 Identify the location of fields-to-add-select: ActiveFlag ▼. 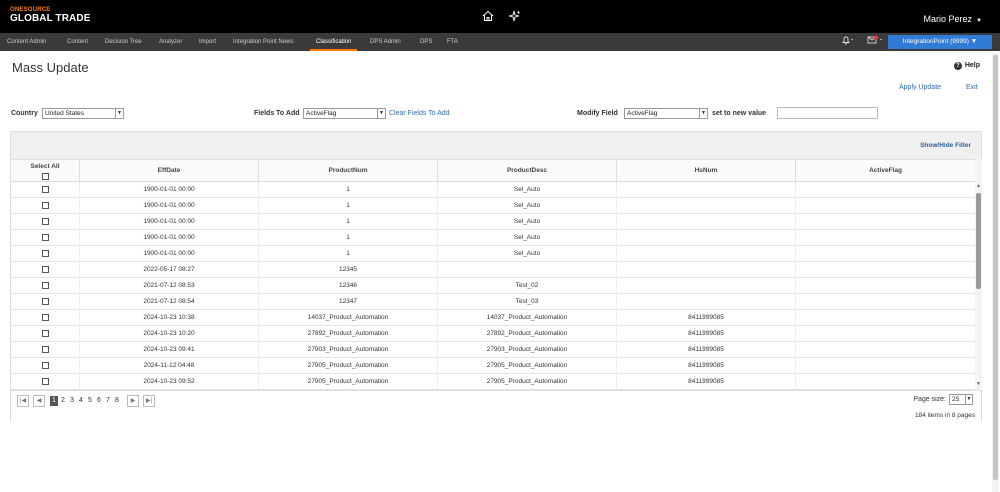
(344, 113).